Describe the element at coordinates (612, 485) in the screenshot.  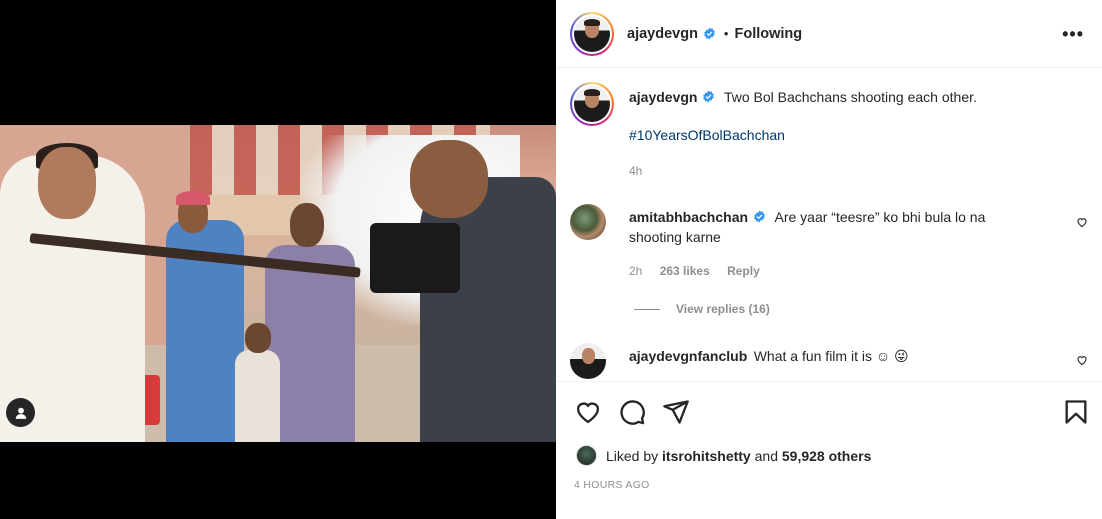
I see `post-timestamp: 4 HOURS AGO` at that location.